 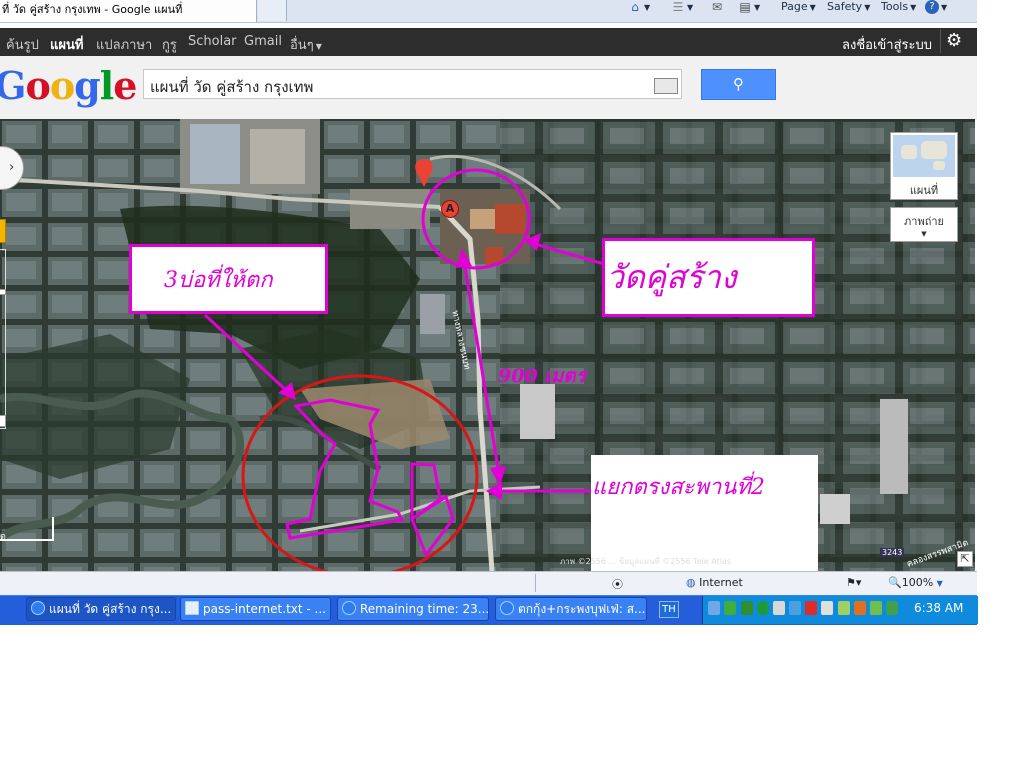 I want to click on keyboard-icon, so click(x=666, y=86).